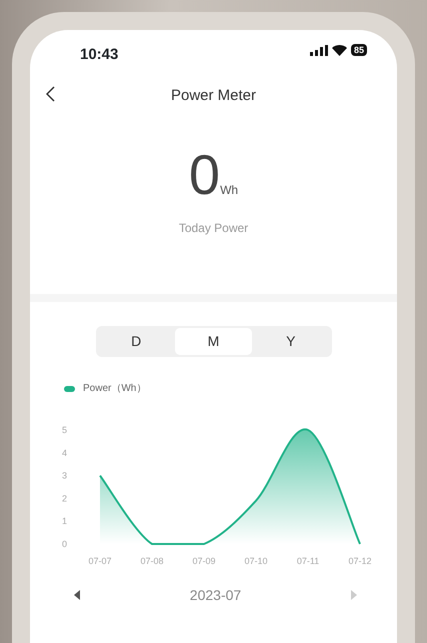 This screenshot has width=427, height=643. I want to click on left-triangle-icon, so click(77, 595).